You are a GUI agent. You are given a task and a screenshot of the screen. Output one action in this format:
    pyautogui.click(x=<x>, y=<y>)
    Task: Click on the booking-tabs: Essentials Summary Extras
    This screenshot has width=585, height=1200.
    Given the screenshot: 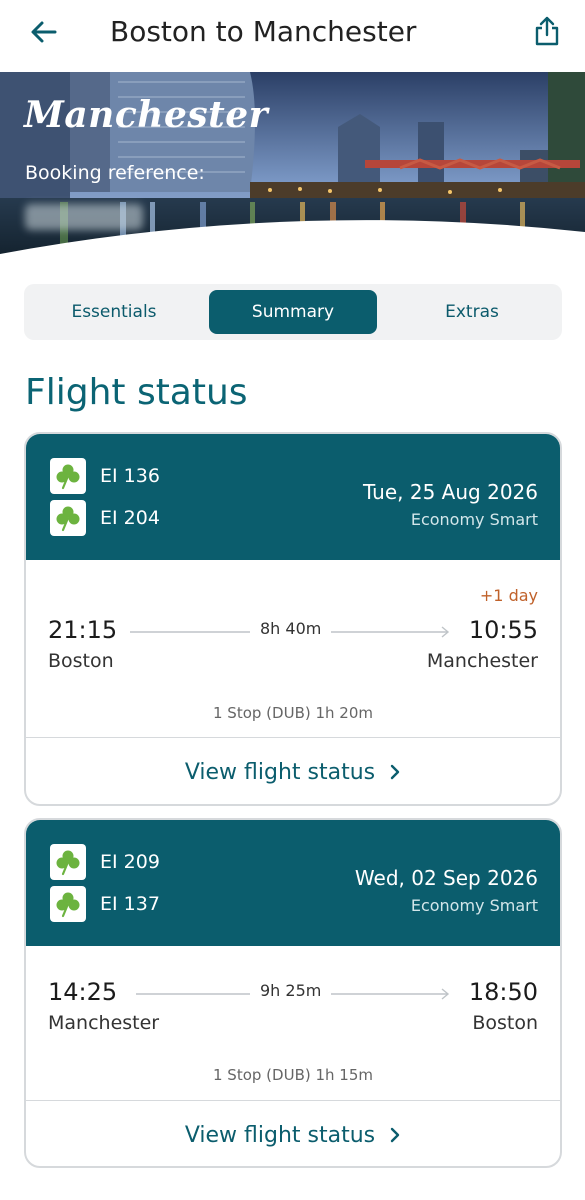 What is the action you would take?
    pyautogui.click(x=293, y=312)
    